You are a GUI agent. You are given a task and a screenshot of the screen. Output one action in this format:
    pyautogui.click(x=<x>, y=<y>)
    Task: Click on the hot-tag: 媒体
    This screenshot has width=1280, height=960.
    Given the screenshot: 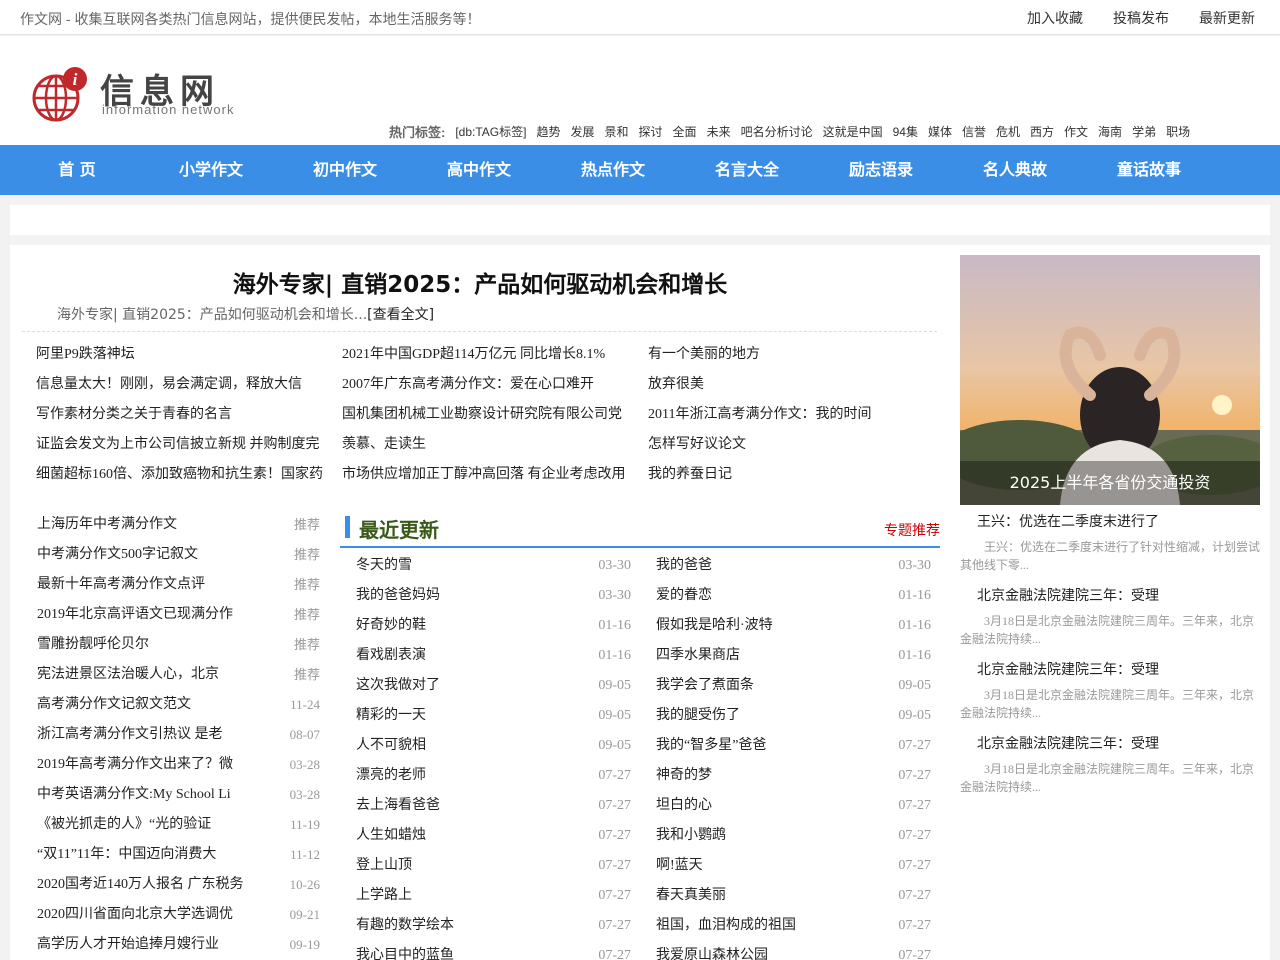 What is the action you would take?
    pyautogui.click(x=940, y=131)
    